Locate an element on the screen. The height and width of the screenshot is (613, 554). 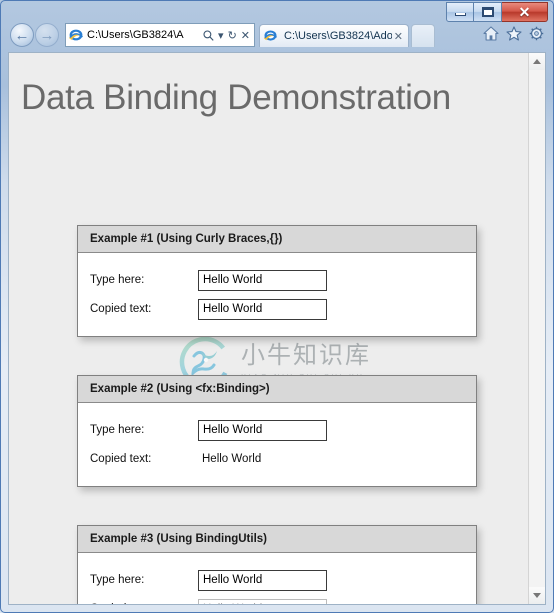
close-icon: ✕ is located at coordinates (524, 12).